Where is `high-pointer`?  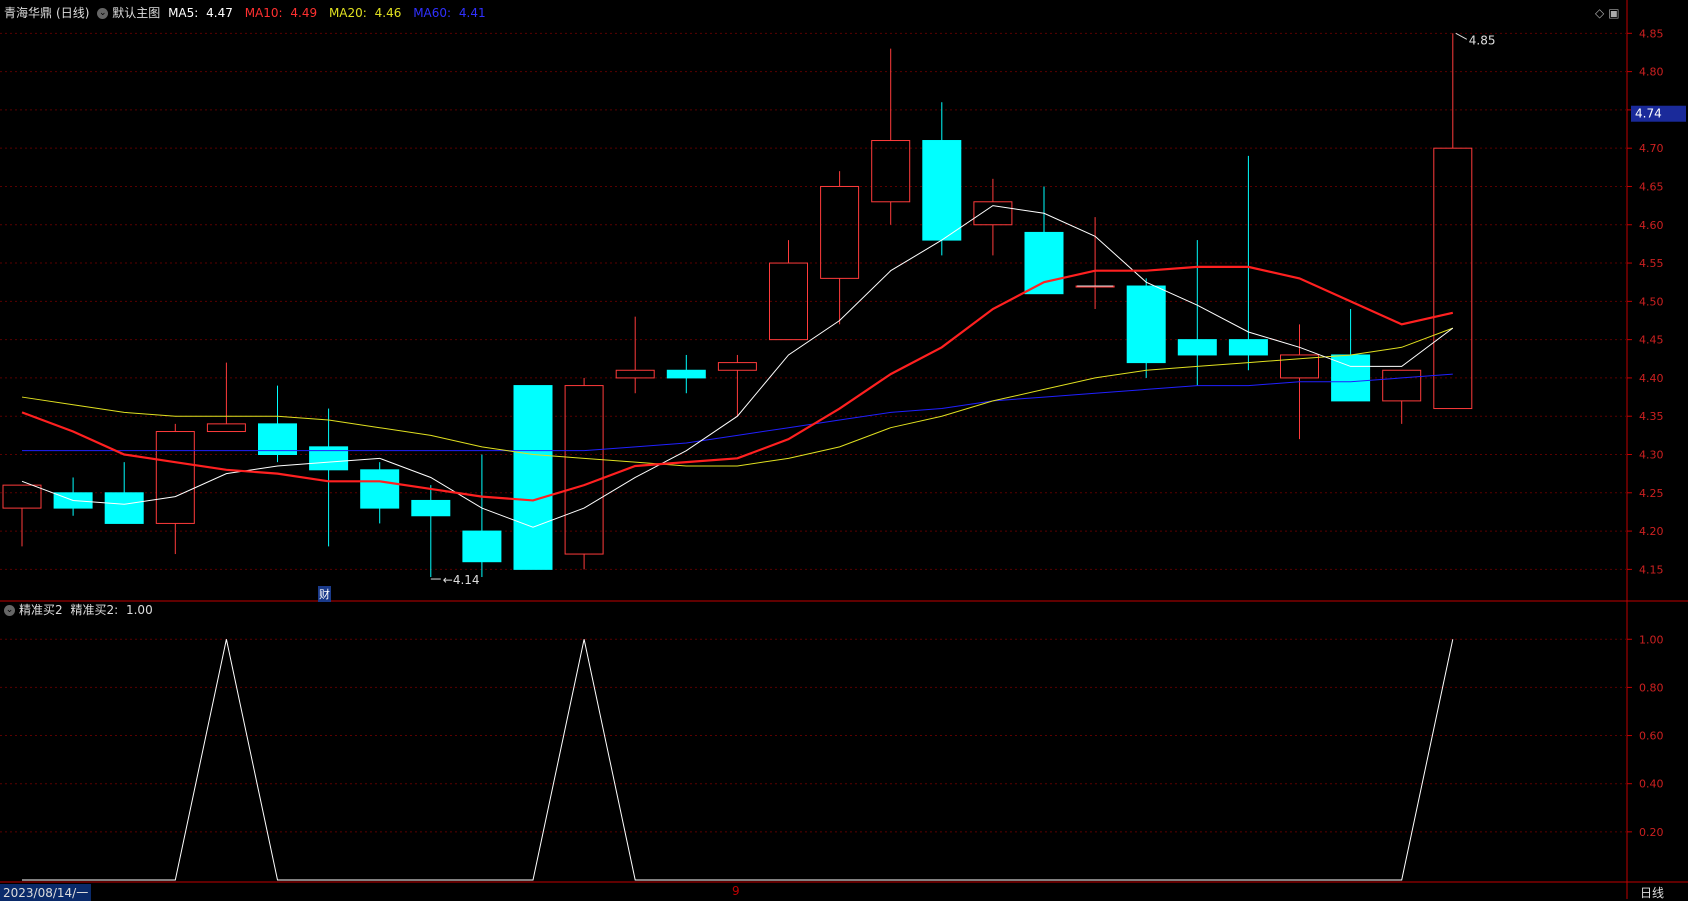
high-pointer is located at coordinates (1461, 36).